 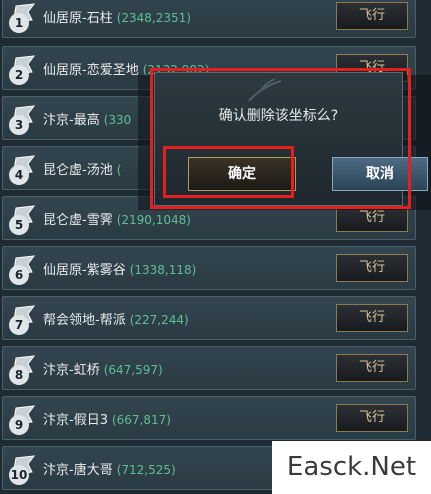 I want to click on flag-icon: 1, so click(x=22, y=17).